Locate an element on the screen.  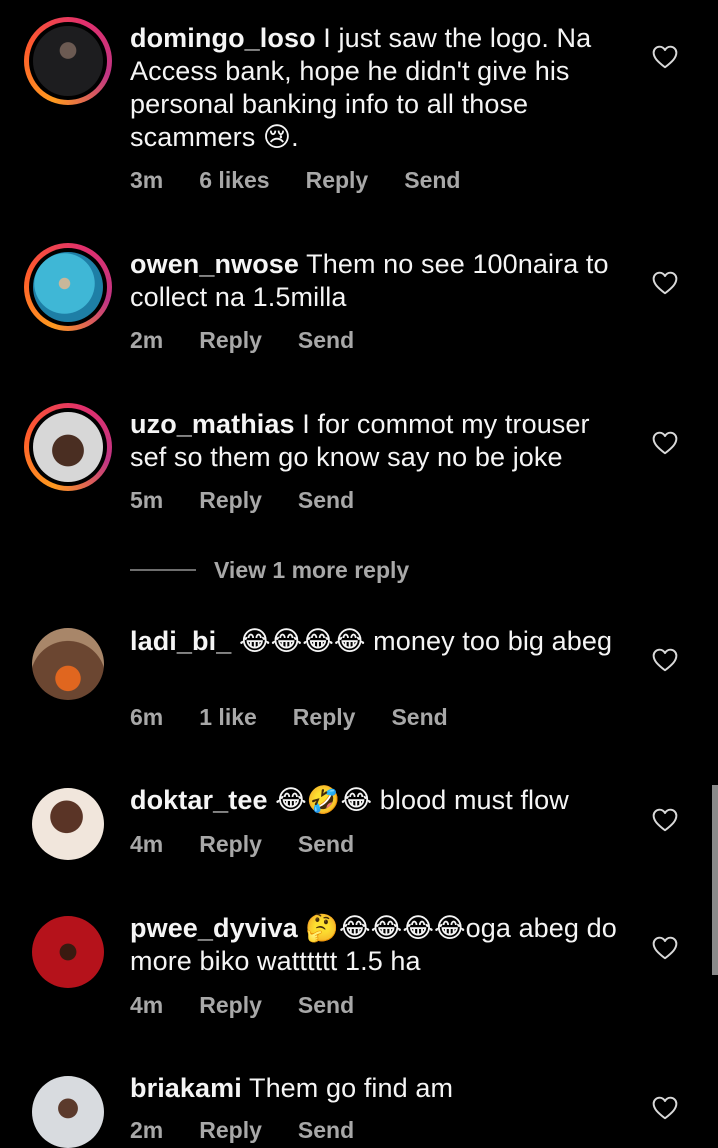
comment-time: 6m is located at coordinates (147, 717).